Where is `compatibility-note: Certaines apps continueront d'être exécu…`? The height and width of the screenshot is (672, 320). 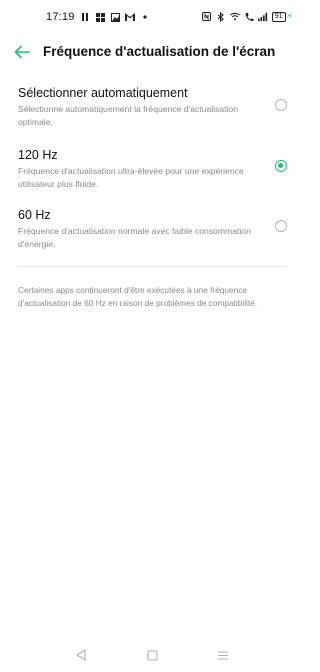
compatibility-note: Certaines apps continueront d'être exécu… is located at coordinates (138, 296).